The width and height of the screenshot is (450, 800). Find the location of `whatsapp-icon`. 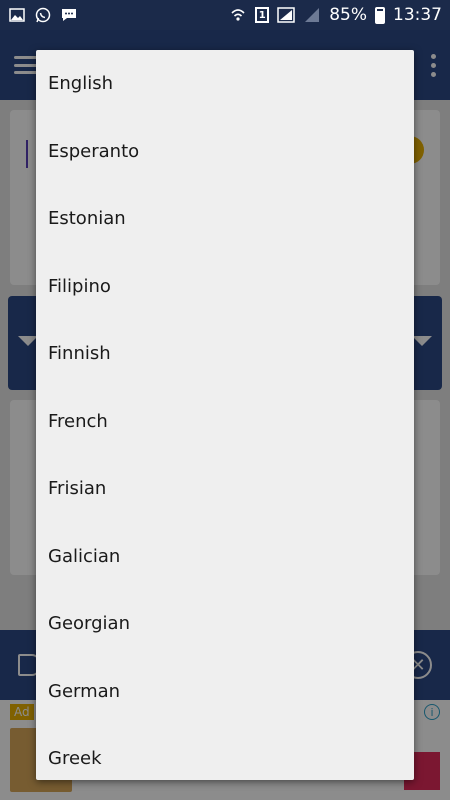

whatsapp-icon is located at coordinates (43, 15).